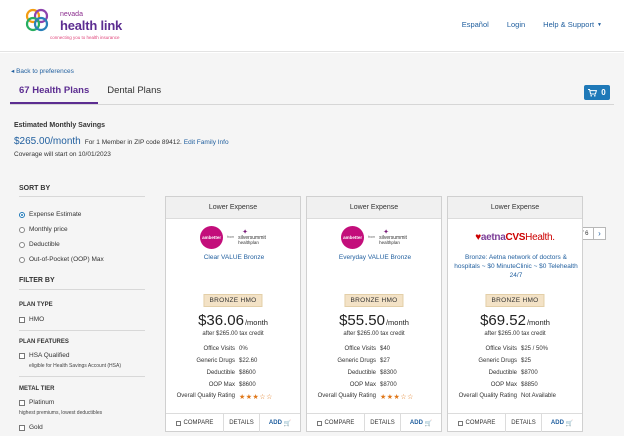  Describe the element at coordinates (597, 92) in the screenshot. I see `cart-button: 0` at that location.